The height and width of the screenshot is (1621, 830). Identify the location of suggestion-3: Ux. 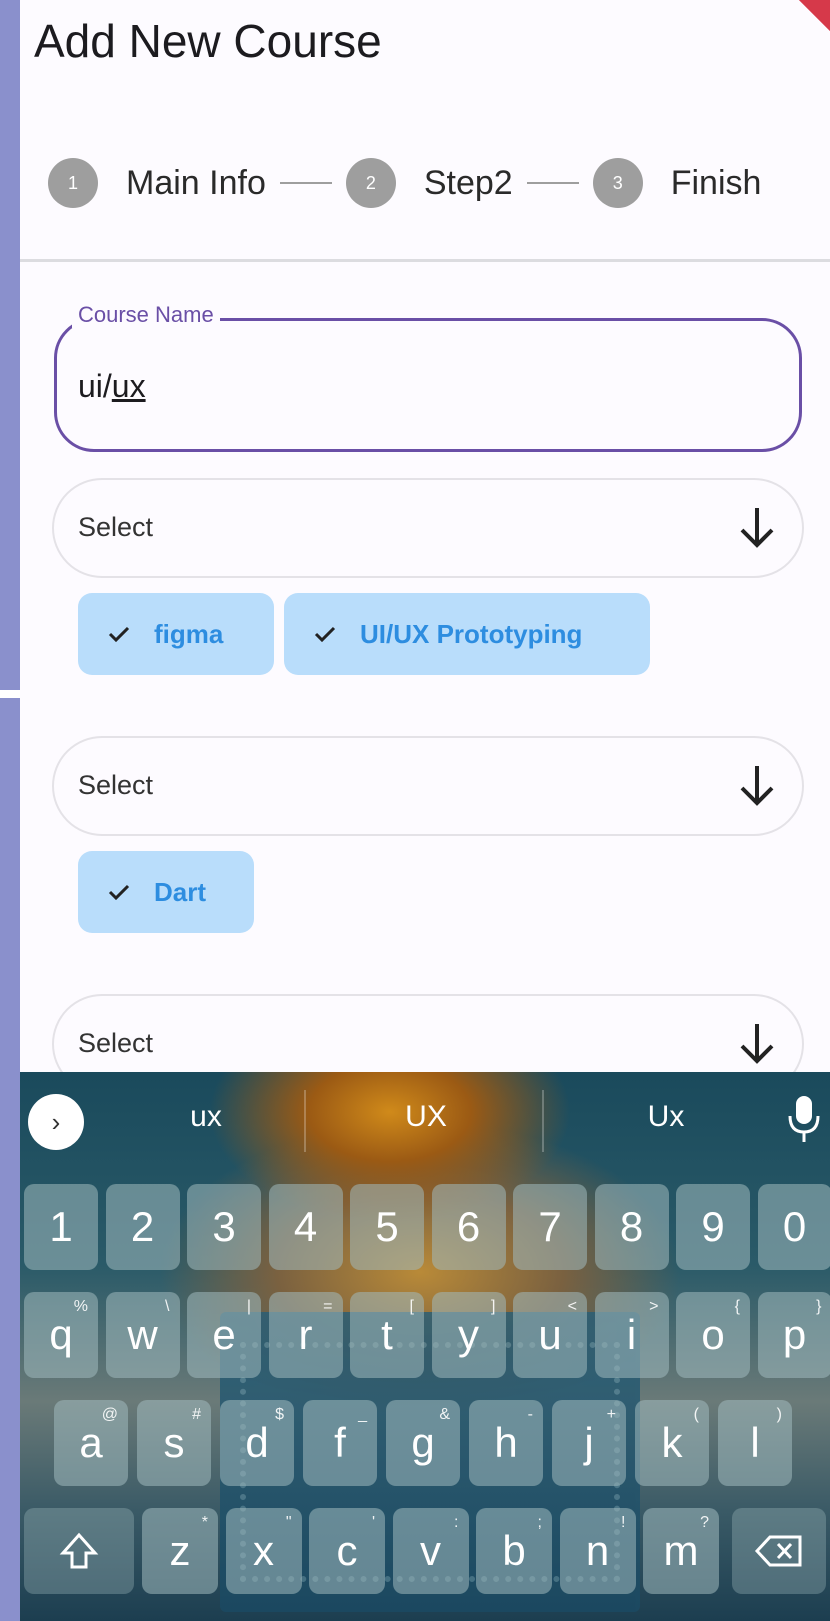
(666, 1117).